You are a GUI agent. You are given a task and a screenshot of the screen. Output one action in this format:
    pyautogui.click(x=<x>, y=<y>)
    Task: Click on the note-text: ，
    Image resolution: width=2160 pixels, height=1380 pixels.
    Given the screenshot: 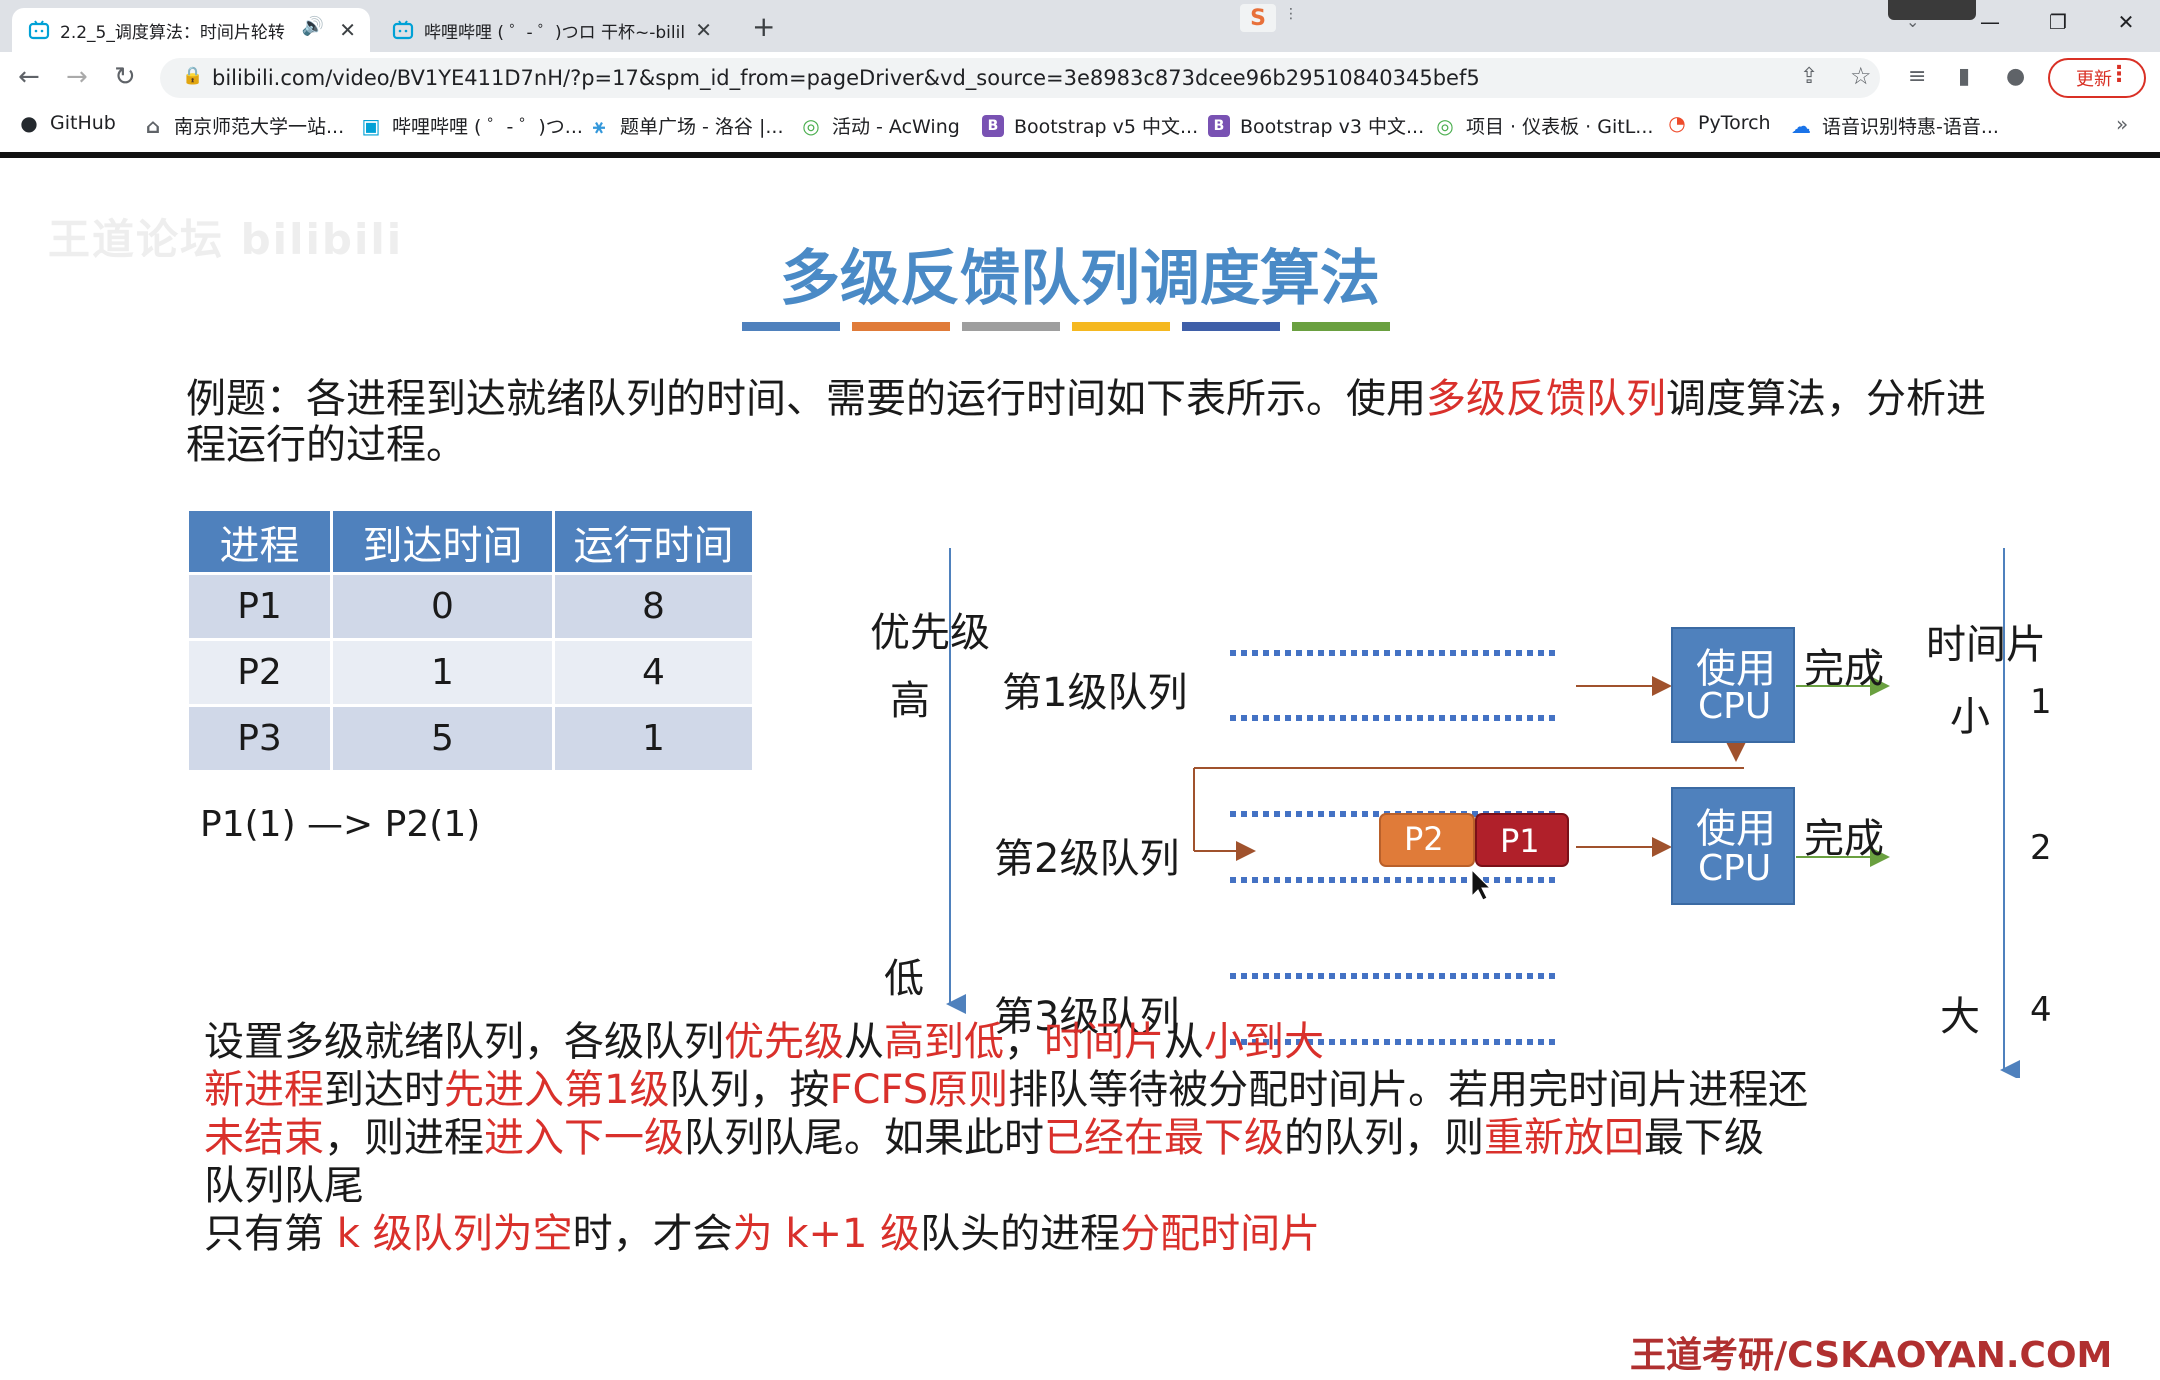 What is the action you would take?
    pyautogui.click(x=1024, y=1042)
    